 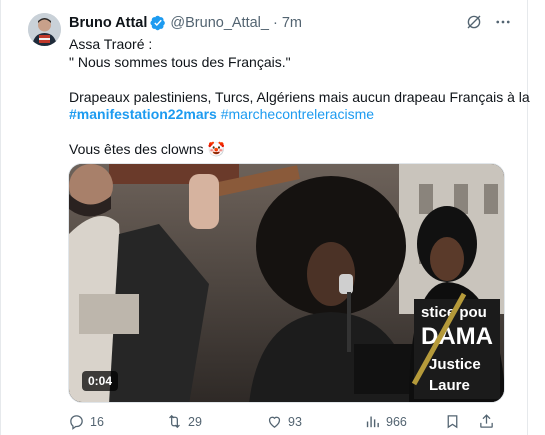 What do you see at coordinates (111, 44) in the screenshot?
I see `tweet-text-line: Assa Traoré :` at bounding box center [111, 44].